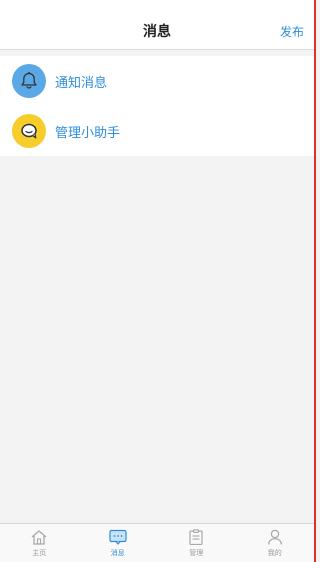 Image resolution: width=320 pixels, height=562 pixels. I want to click on list-item-label: 管理小助手, so click(88, 133).